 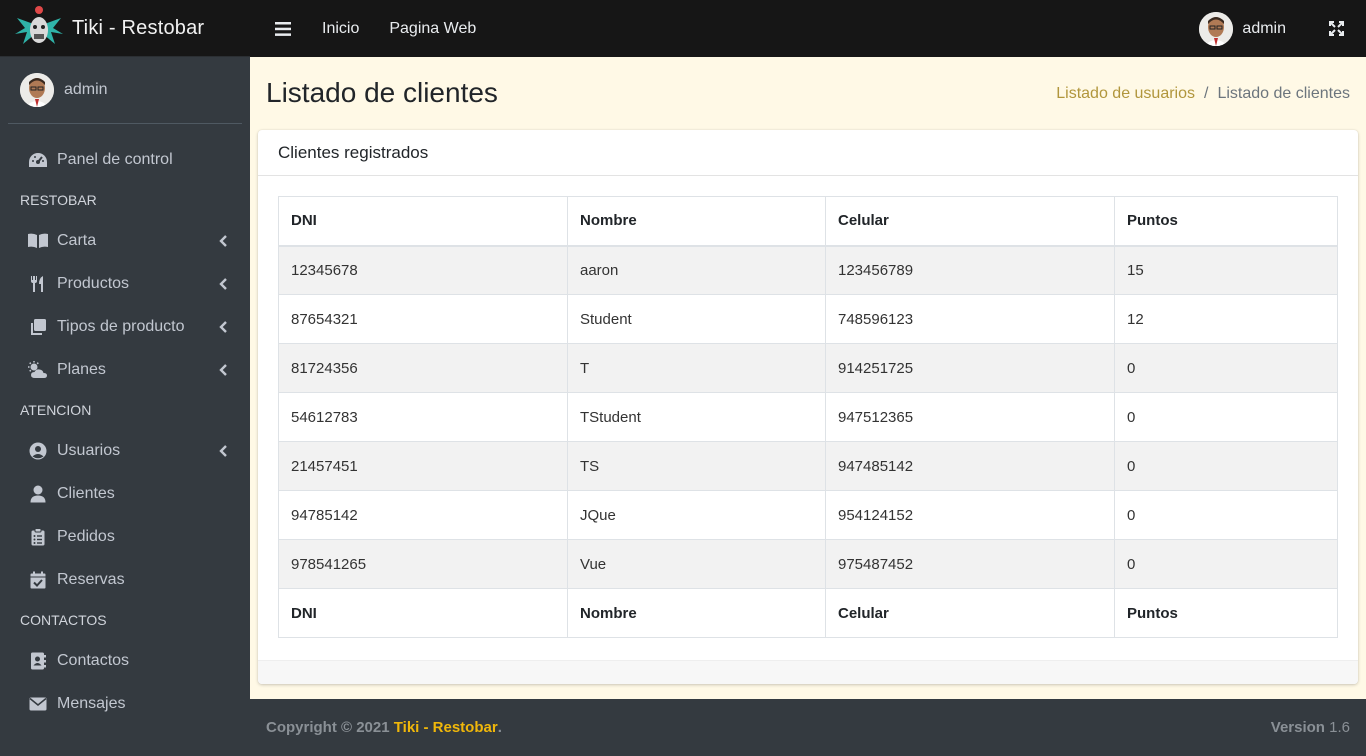 I want to click on column-footer-celular: Celular, so click(x=970, y=613).